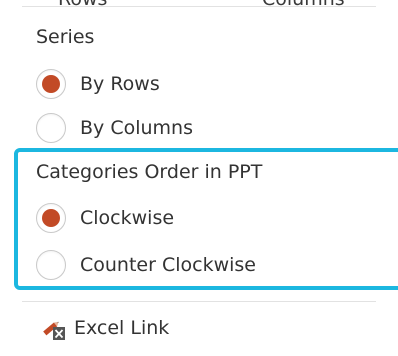  I want to click on radio-by-columns: By Columns, so click(114, 128).